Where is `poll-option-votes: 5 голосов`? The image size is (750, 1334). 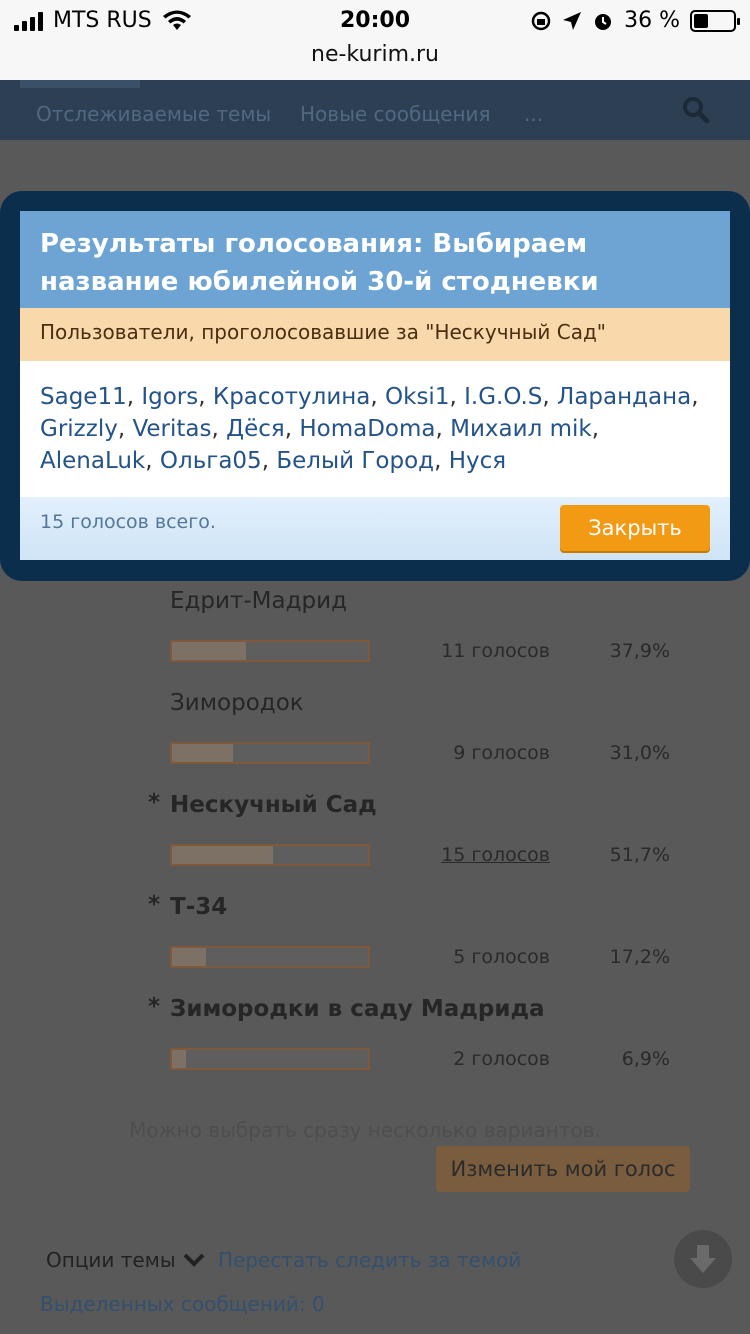 poll-option-votes: 5 голосов is located at coordinates (501, 957).